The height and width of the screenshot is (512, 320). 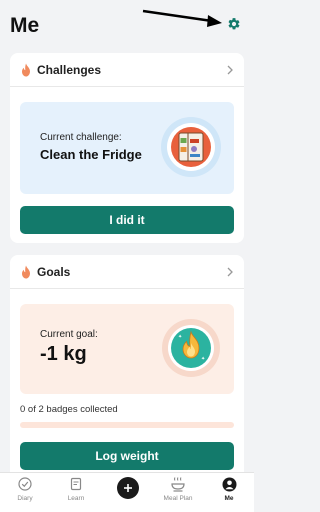 What do you see at coordinates (54, 271) in the screenshot?
I see `goals-title: Goals` at bounding box center [54, 271].